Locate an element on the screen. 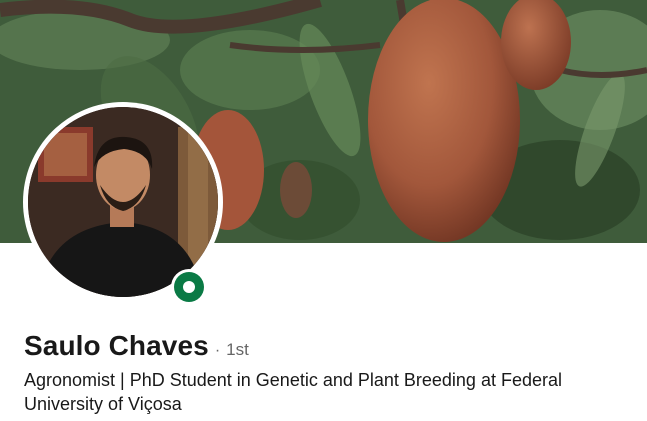  open-to-work-status-icon is located at coordinates (189, 287).